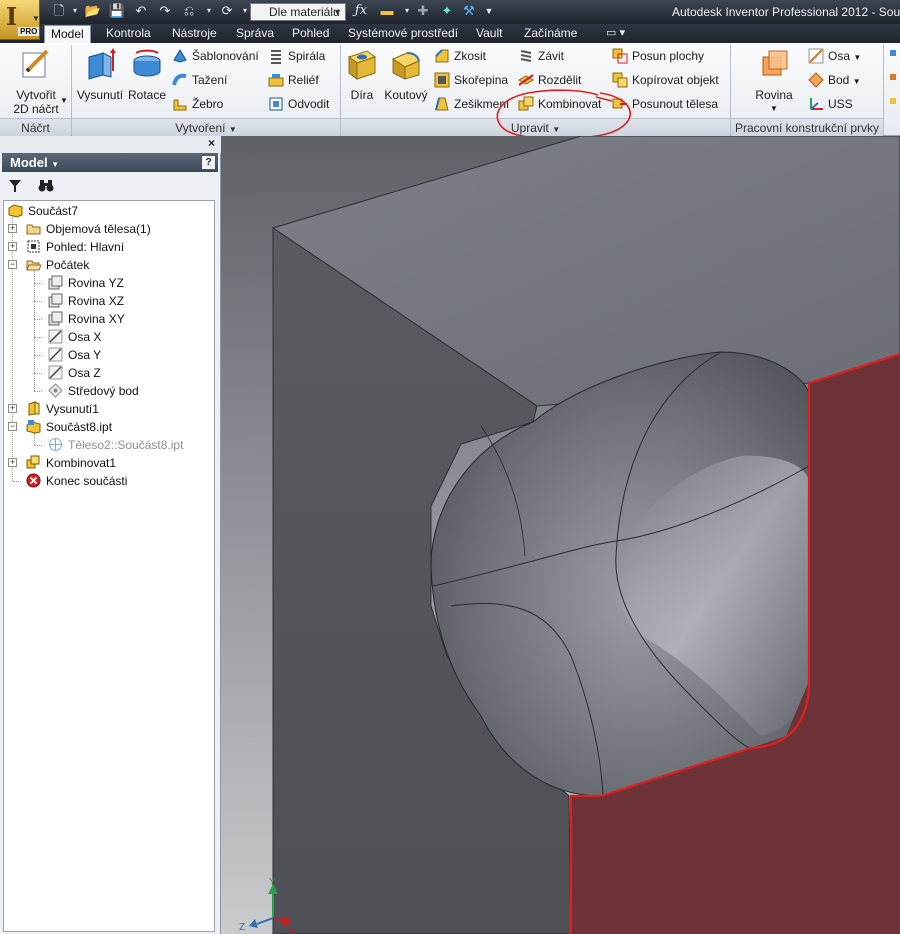  I want to click on binoculars-icon, so click(46, 186).